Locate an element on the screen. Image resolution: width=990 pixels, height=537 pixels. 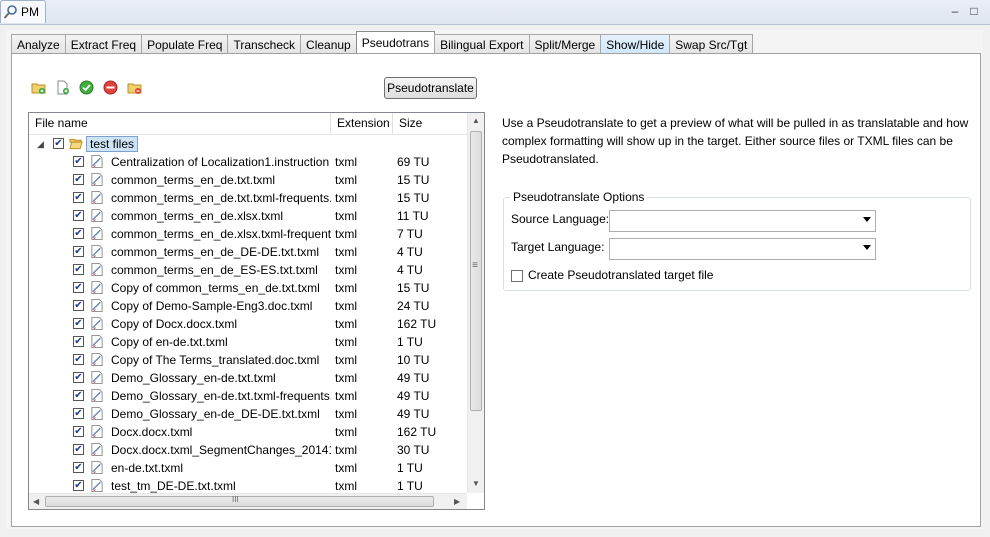
view-tab-pm: PM is located at coordinates (23, 11).